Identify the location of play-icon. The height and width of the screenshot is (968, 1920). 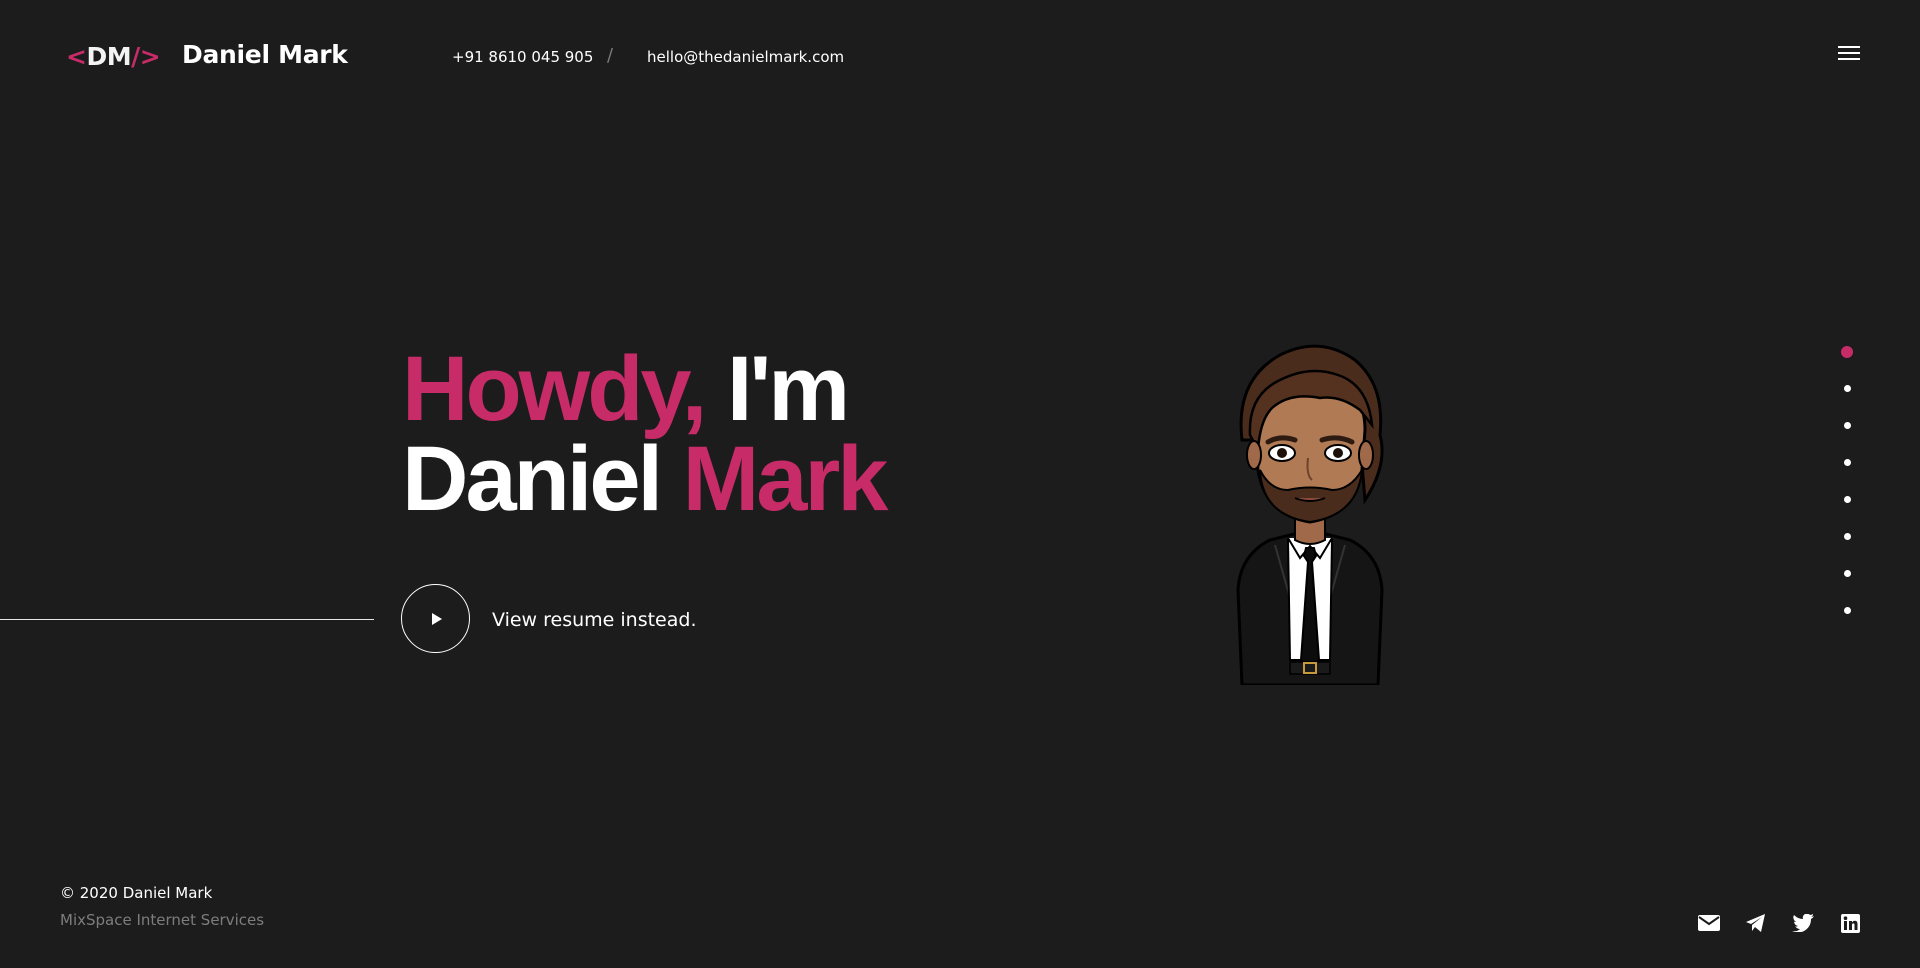
(436, 618).